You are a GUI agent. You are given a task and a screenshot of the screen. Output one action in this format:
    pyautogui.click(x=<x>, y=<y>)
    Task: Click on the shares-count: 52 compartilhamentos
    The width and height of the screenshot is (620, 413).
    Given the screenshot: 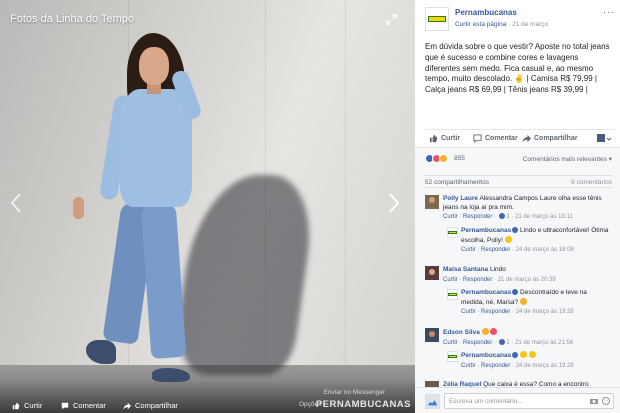 What is the action you would take?
    pyautogui.click(x=457, y=182)
    